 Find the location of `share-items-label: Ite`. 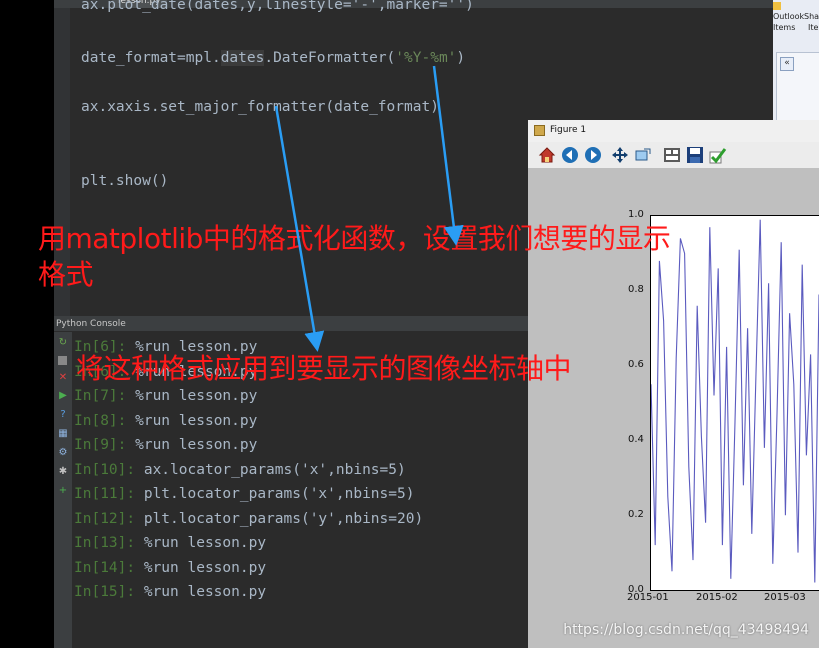

share-items-label: Ite is located at coordinates (813, 27).